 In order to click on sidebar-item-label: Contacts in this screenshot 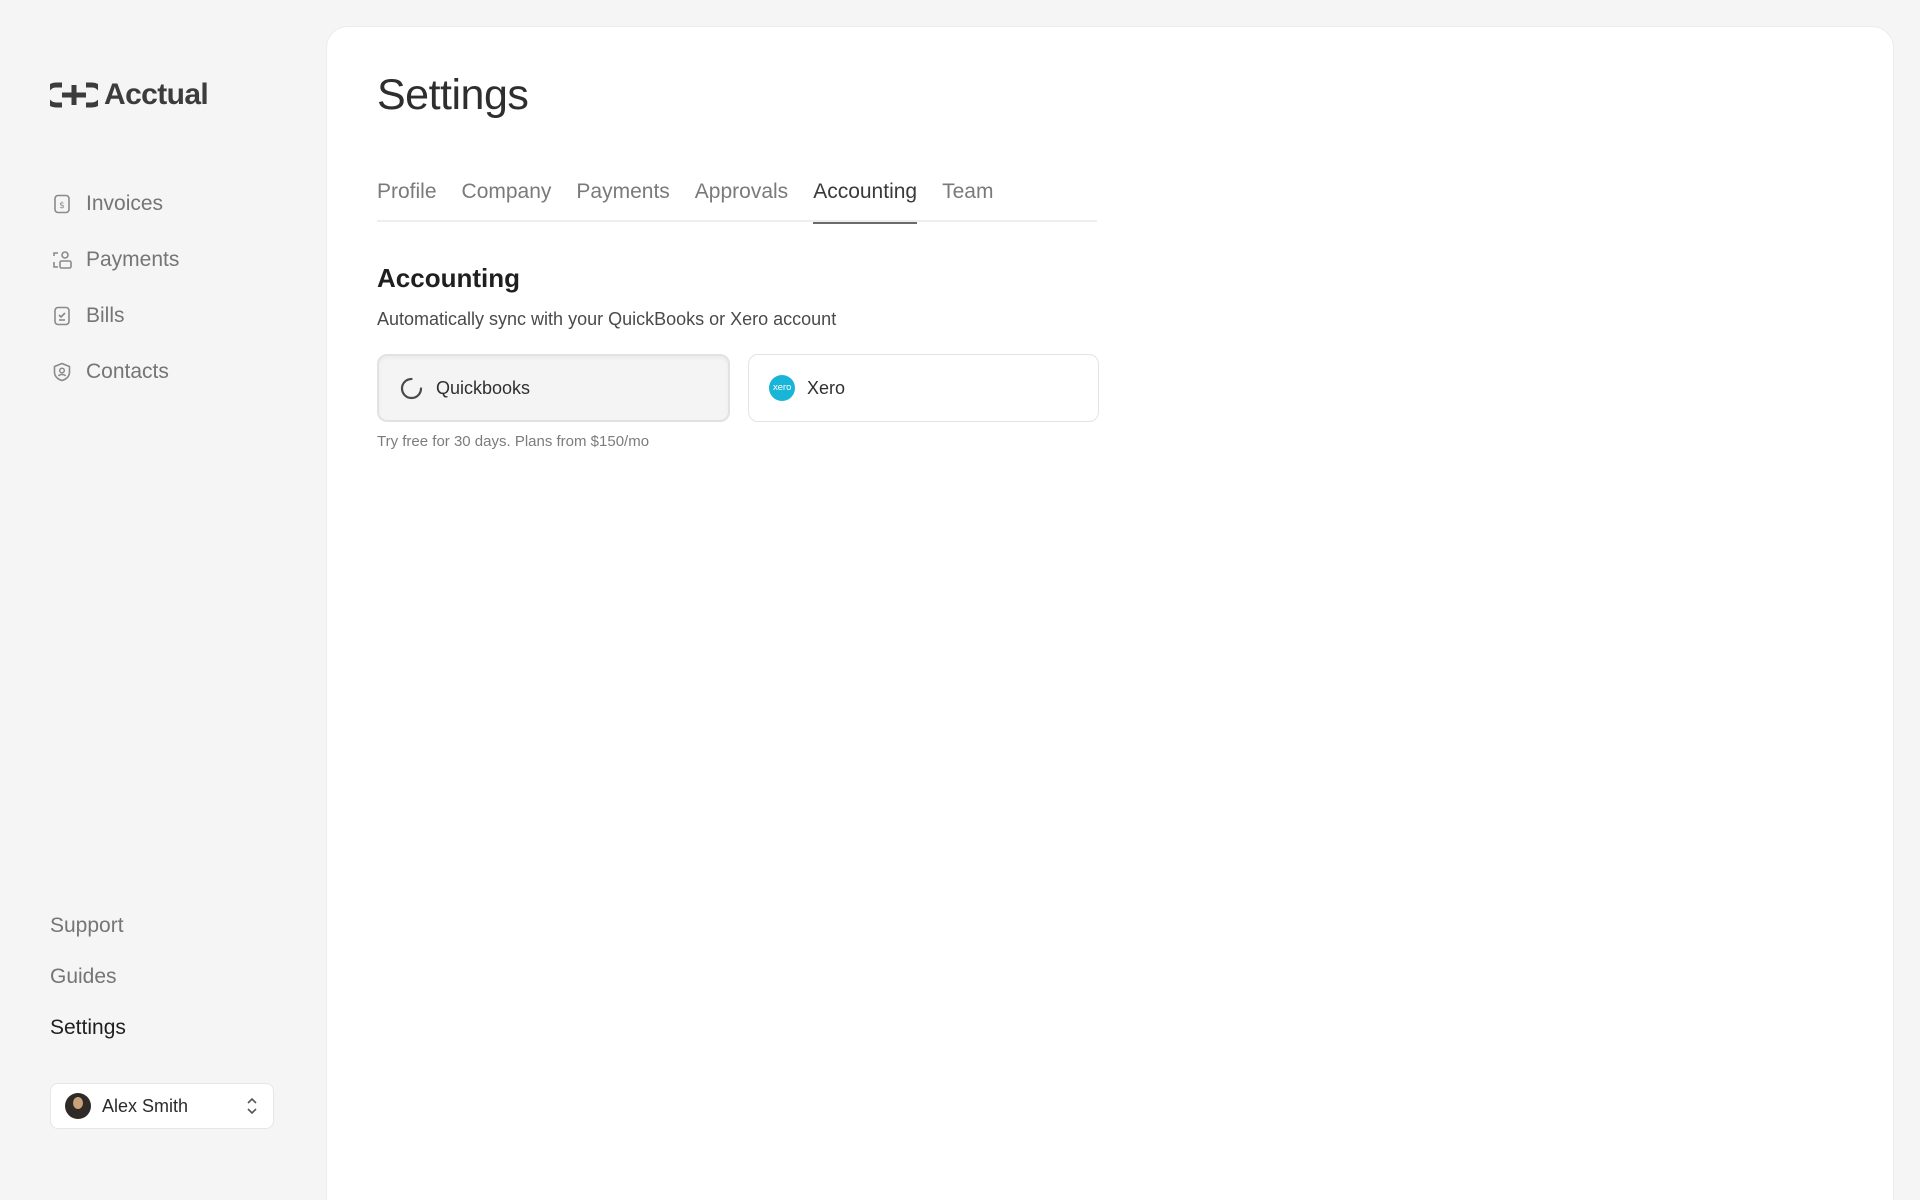, I will do `click(127, 371)`.